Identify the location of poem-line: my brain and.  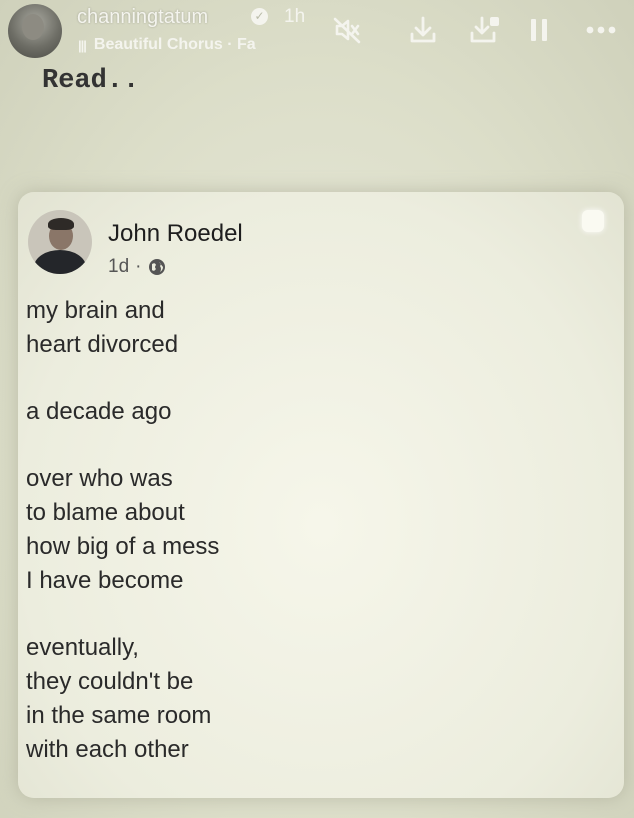
(95, 310).